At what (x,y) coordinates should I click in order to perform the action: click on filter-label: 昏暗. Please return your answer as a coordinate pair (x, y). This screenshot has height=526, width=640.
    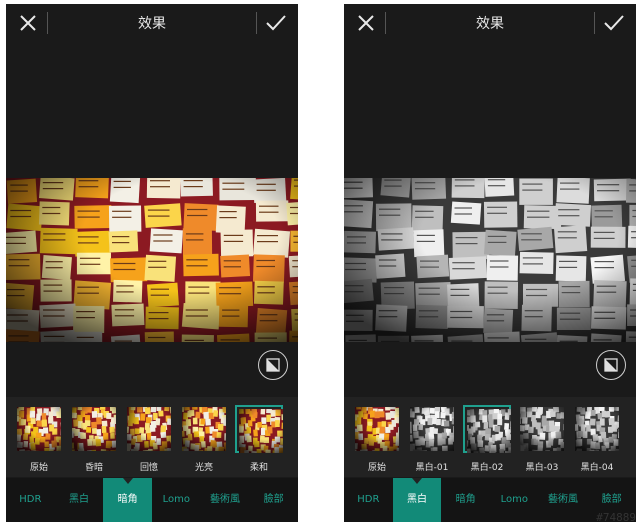
    Looking at the image, I should click on (93, 468).